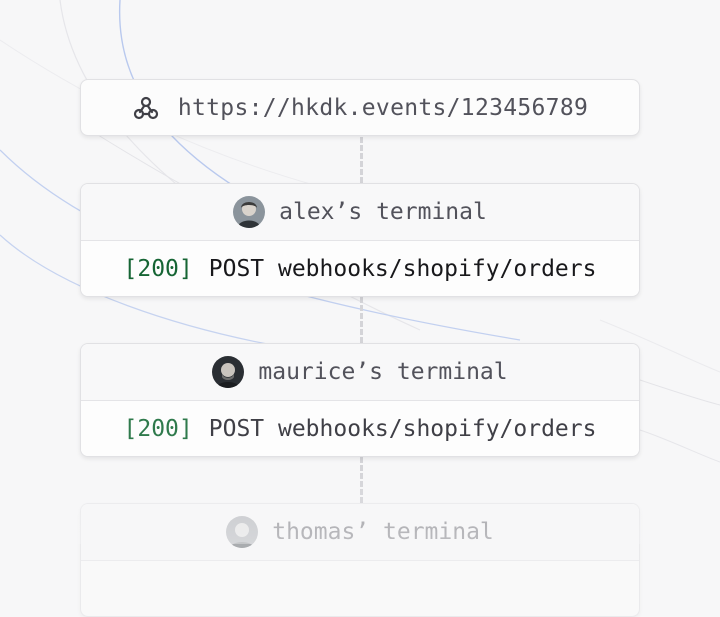  I want to click on terminal-name: alex’s terminal, so click(383, 212).